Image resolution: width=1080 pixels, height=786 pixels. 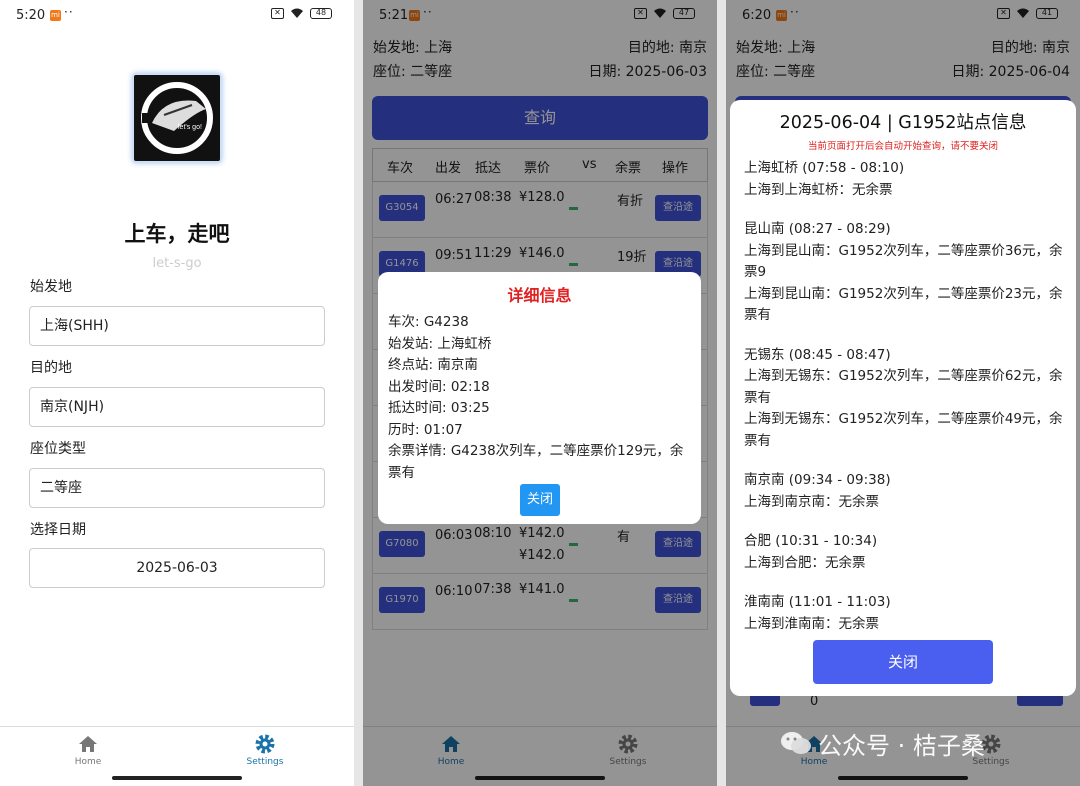 I want to click on station-name: 合肥 (10:31 - 10:34), so click(x=811, y=541).